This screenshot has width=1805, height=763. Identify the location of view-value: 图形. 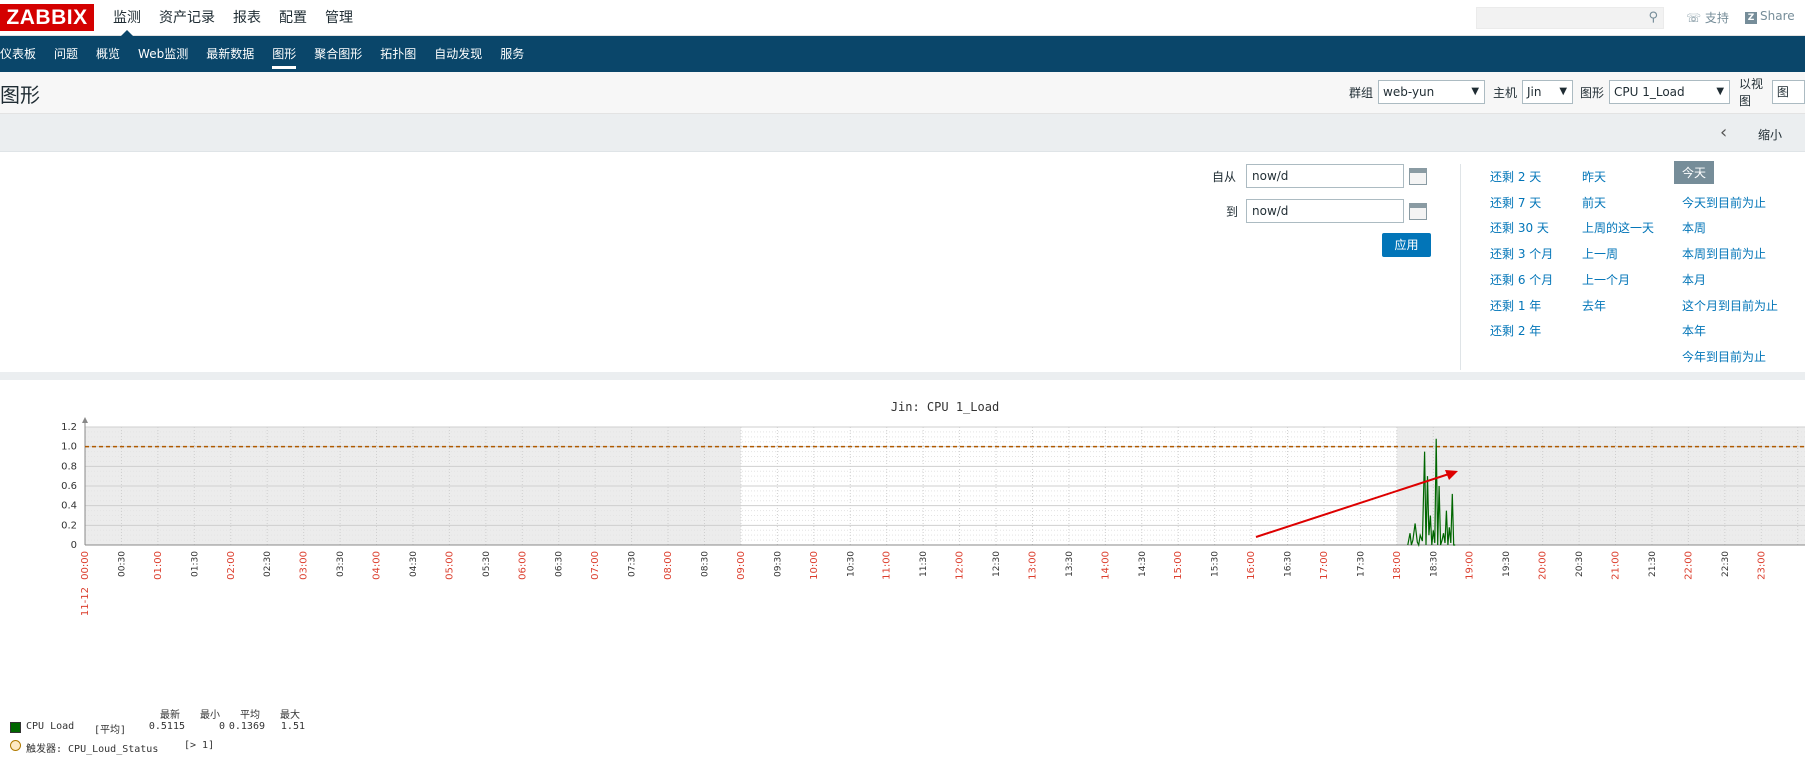
(1782, 92).